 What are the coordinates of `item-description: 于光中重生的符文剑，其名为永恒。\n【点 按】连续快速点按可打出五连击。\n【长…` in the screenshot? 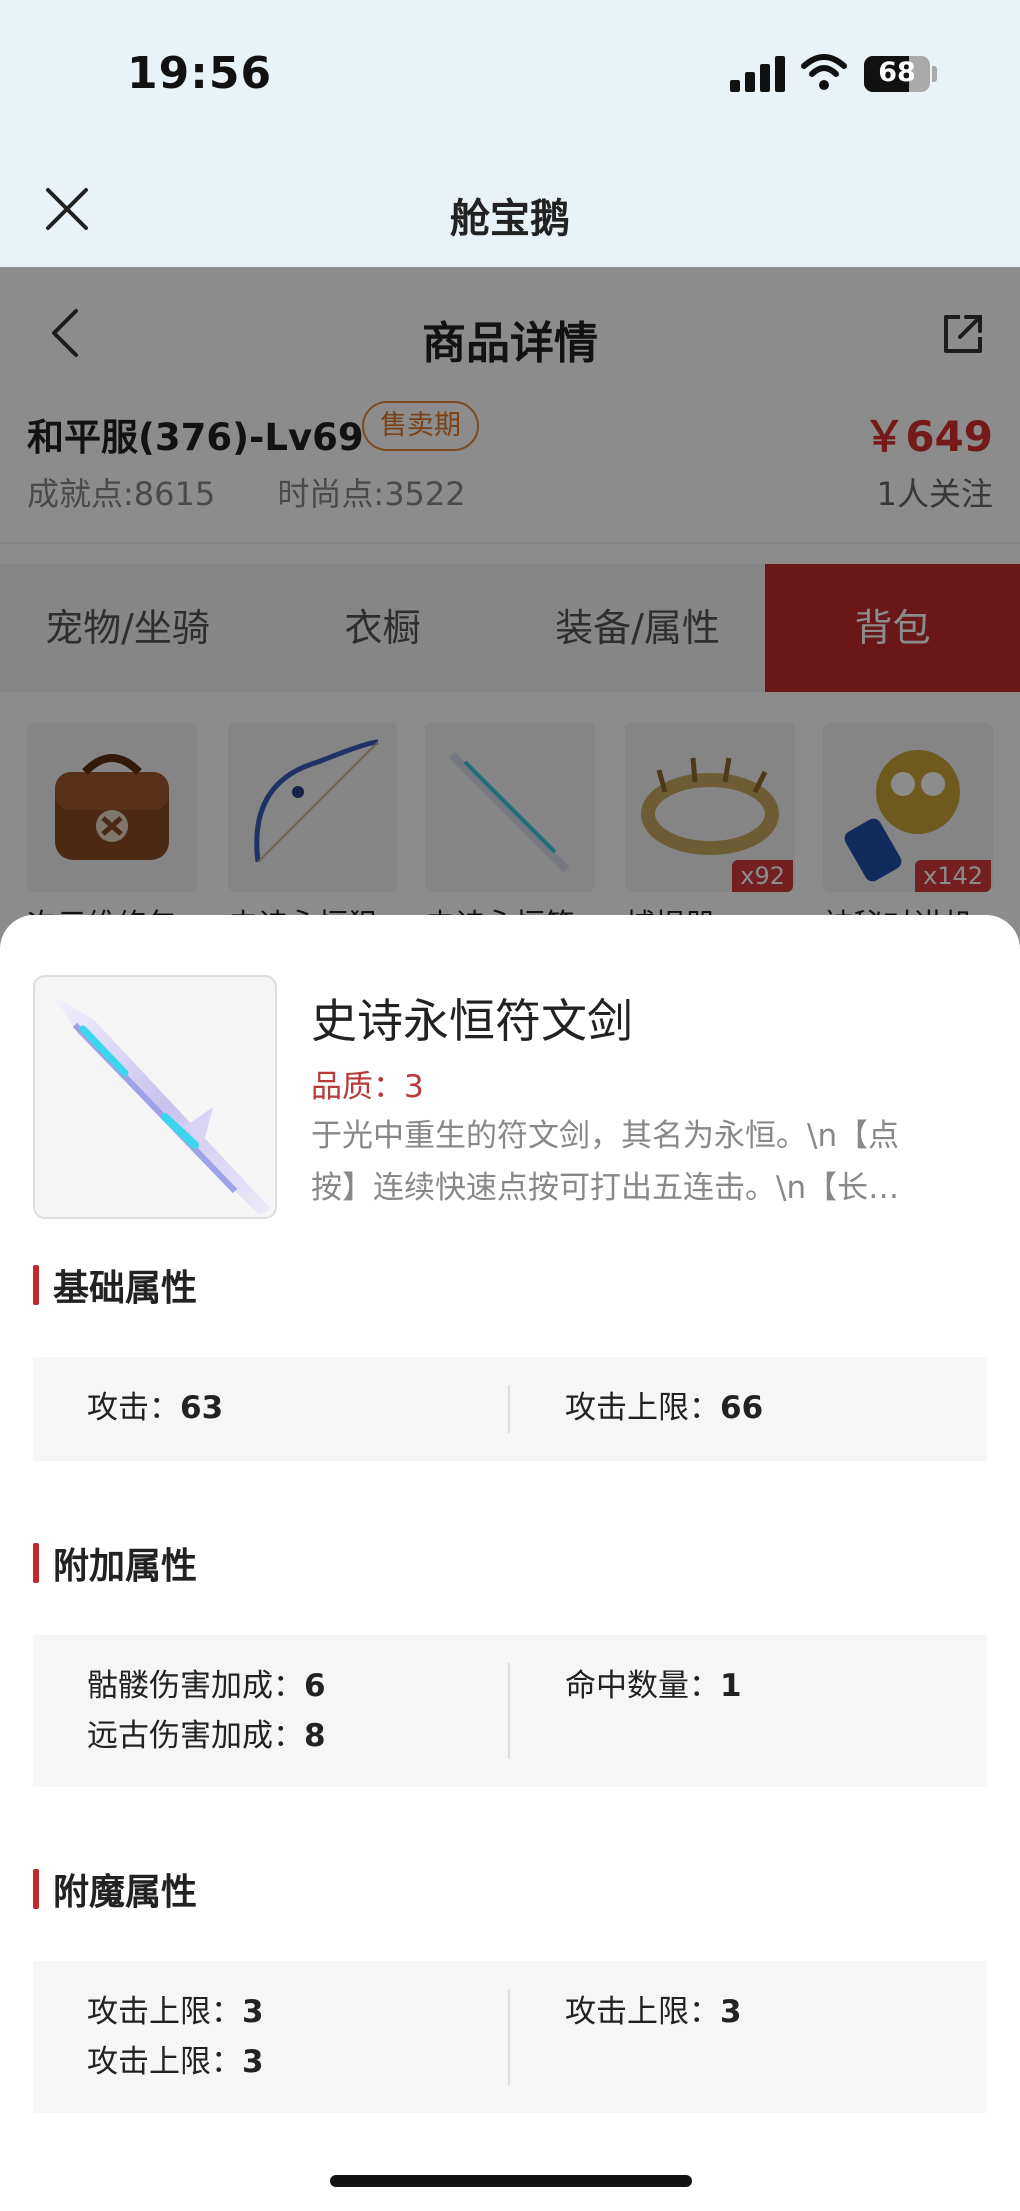 It's located at (651, 1162).